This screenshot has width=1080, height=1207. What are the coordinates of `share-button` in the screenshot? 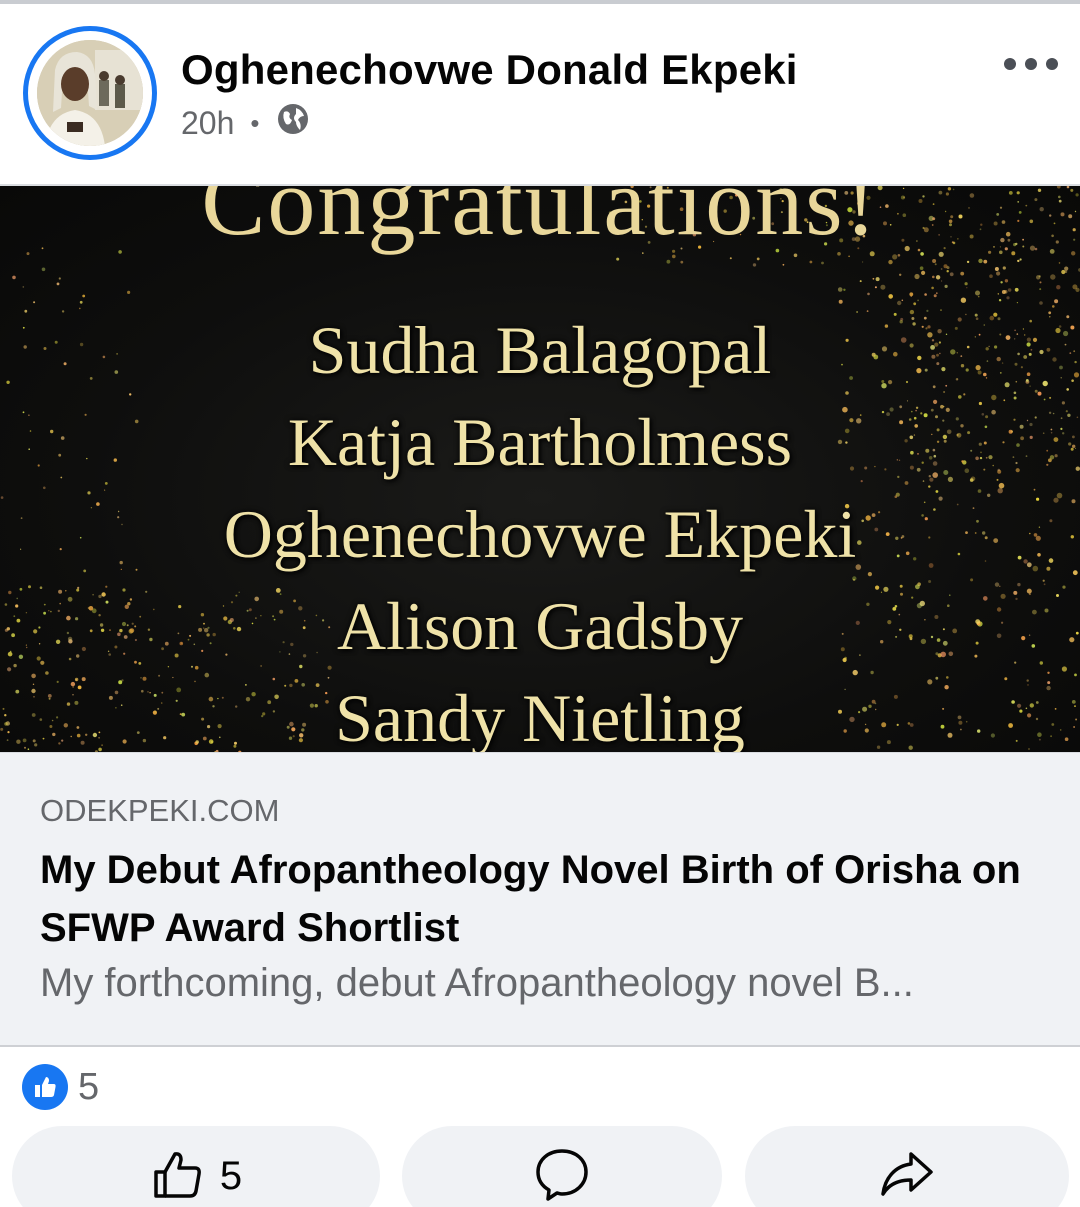 It's located at (907, 1166).